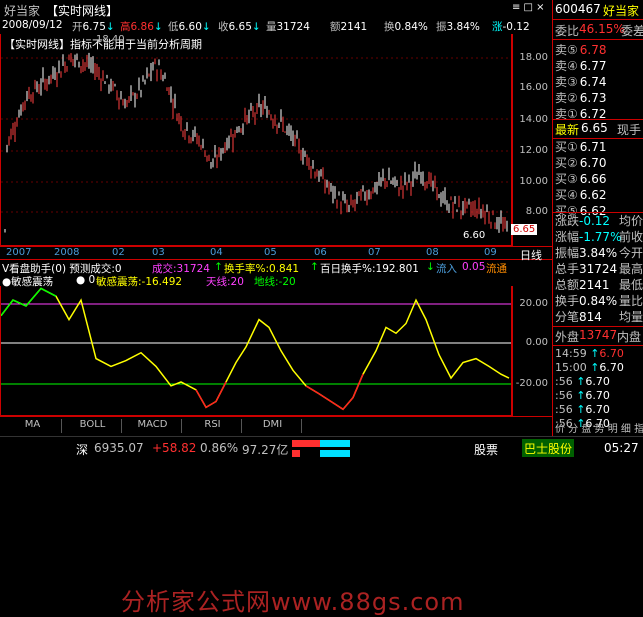  Describe the element at coordinates (602, 29) in the screenshot. I see `ratio-value: 46.15%` at that location.